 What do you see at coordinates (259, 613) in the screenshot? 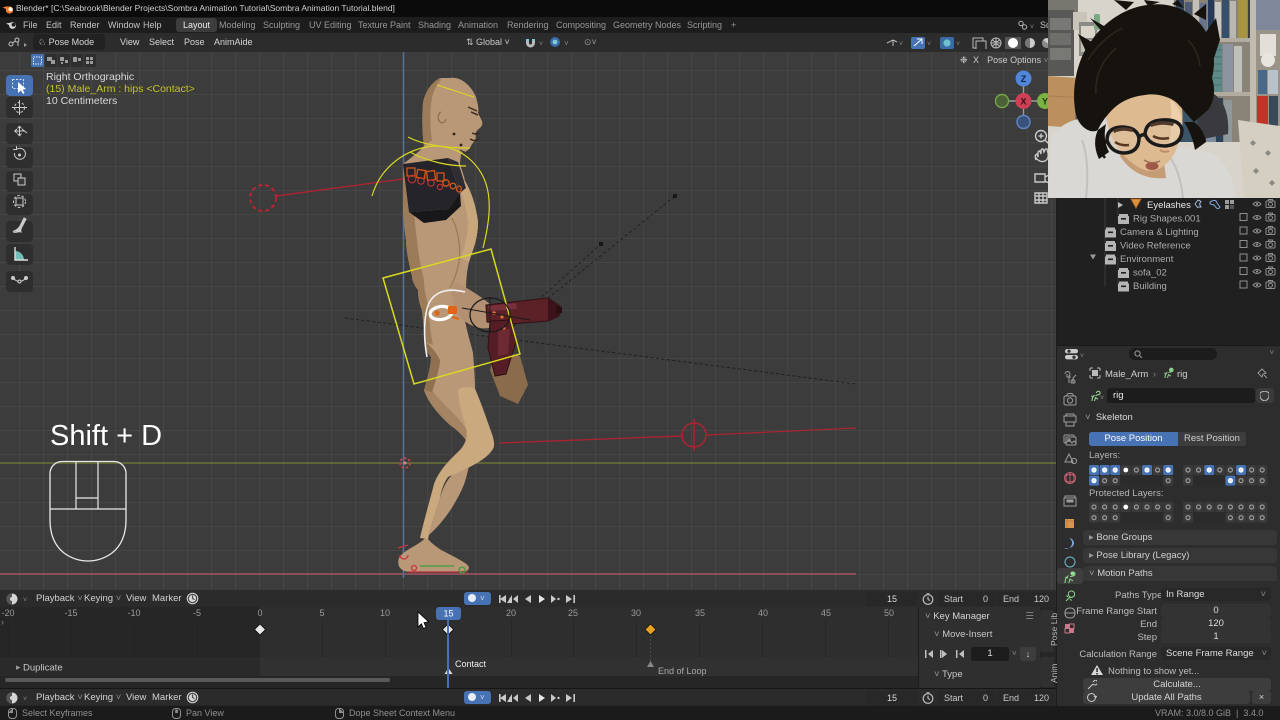
I see `svg-text: 0` at bounding box center [259, 613].